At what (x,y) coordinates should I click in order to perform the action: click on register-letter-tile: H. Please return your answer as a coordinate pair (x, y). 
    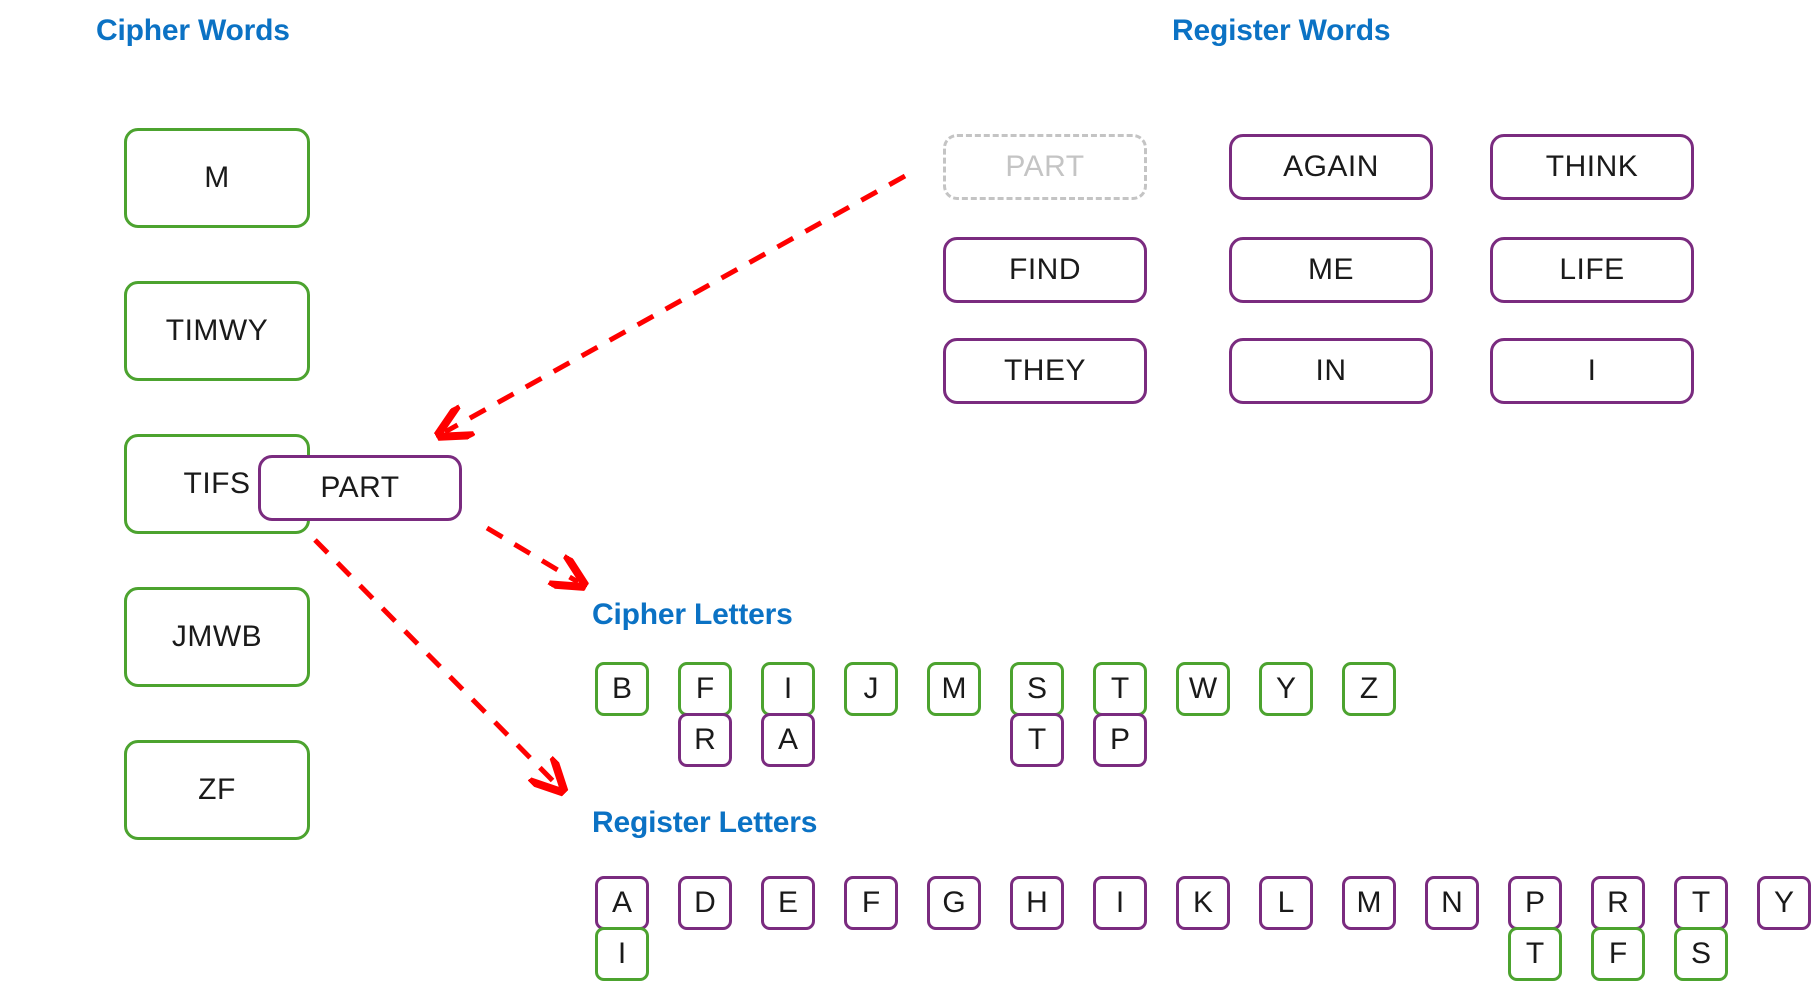
    Looking at the image, I should click on (1037, 903).